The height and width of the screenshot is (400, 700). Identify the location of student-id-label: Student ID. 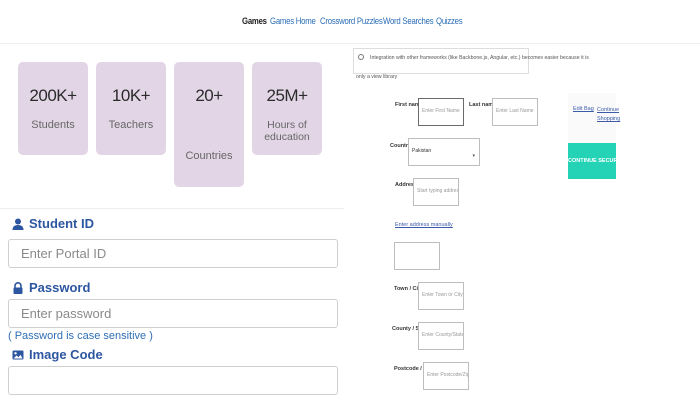
(53, 223).